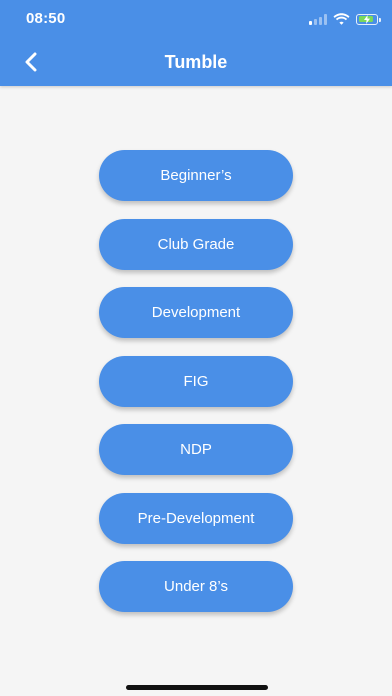 This screenshot has height=696, width=392. What do you see at coordinates (368, 19) in the screenshot?
I see `battery-charging-icon` at bounding box center [368, 19].